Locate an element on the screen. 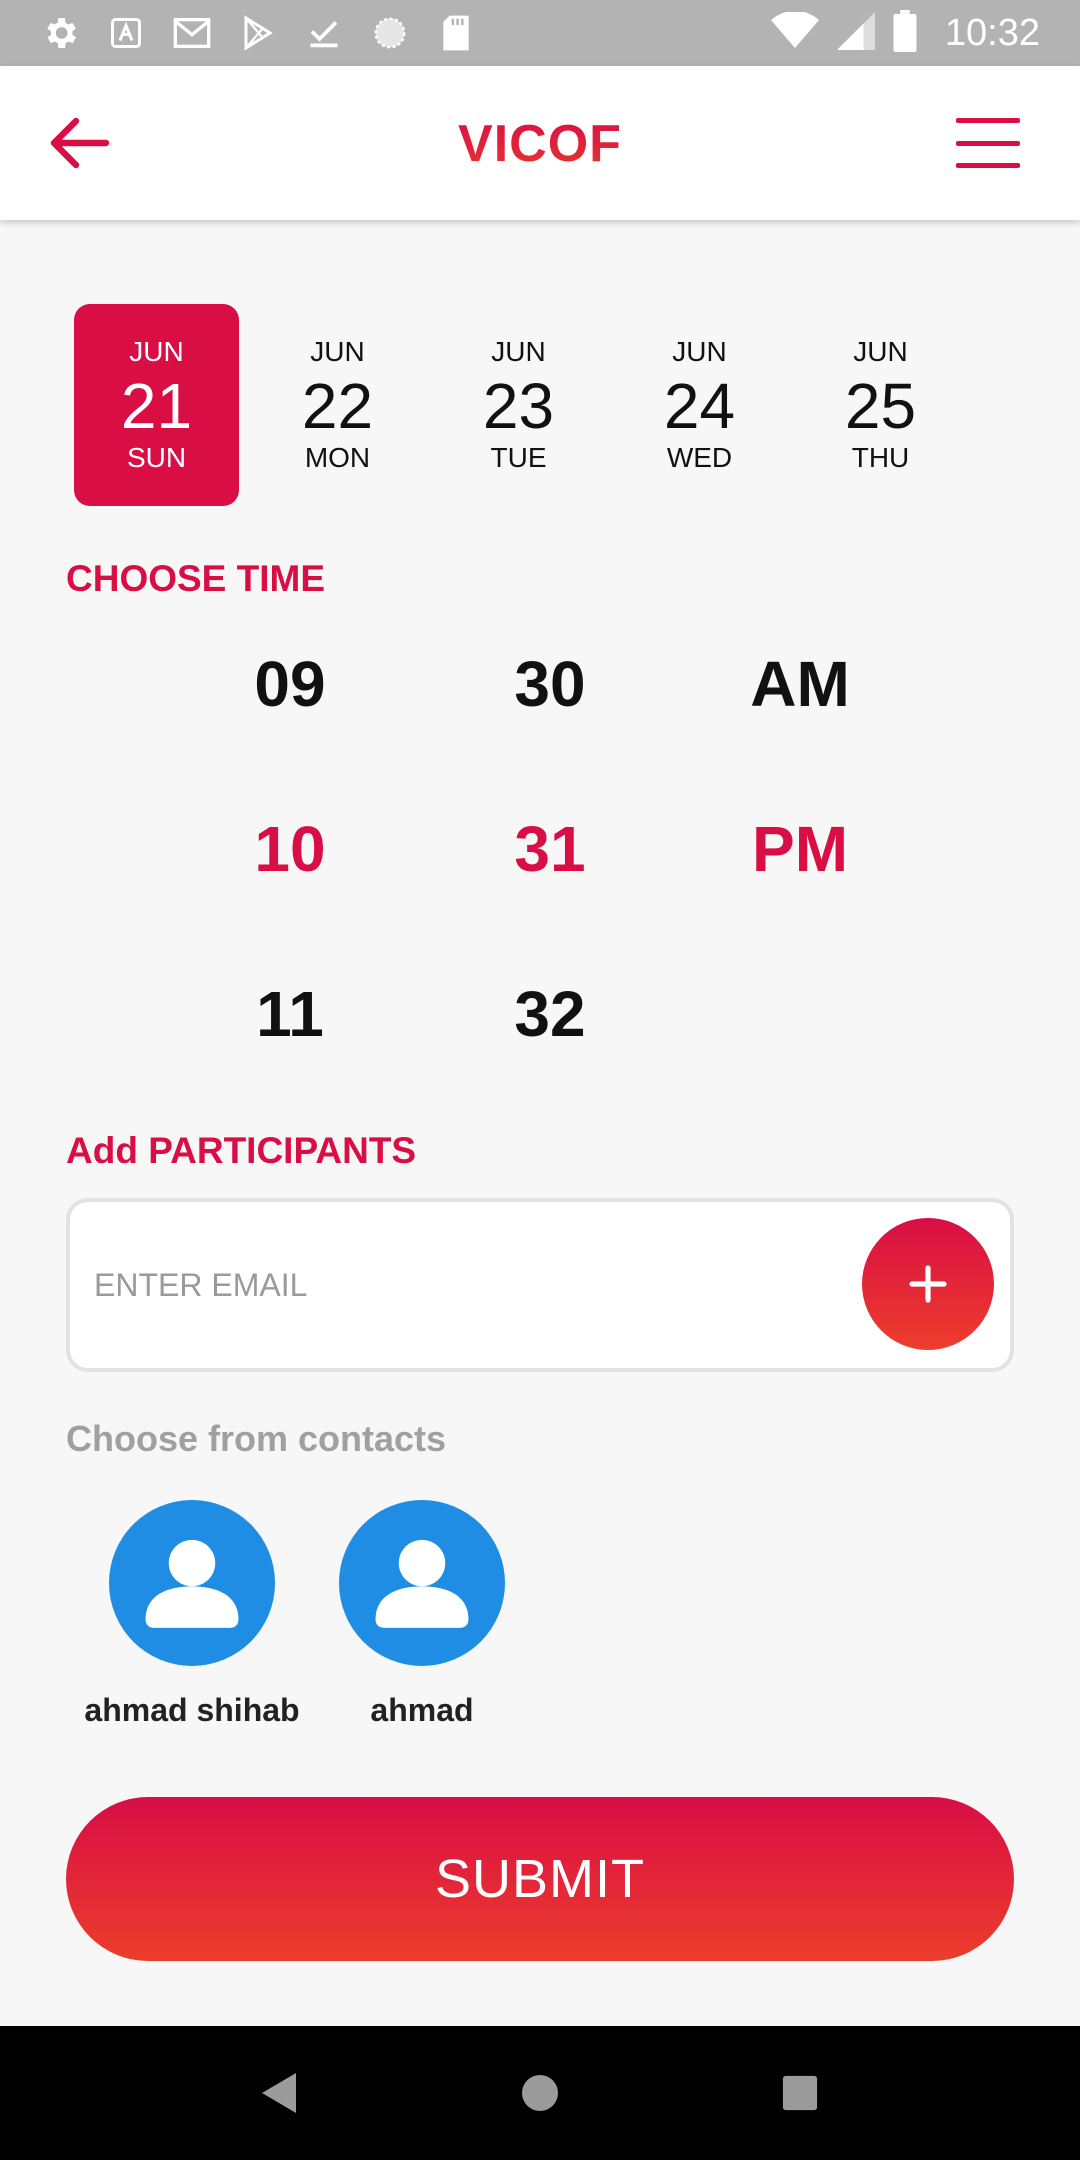  app-title: VICOF is located at coordinates (540, 144).